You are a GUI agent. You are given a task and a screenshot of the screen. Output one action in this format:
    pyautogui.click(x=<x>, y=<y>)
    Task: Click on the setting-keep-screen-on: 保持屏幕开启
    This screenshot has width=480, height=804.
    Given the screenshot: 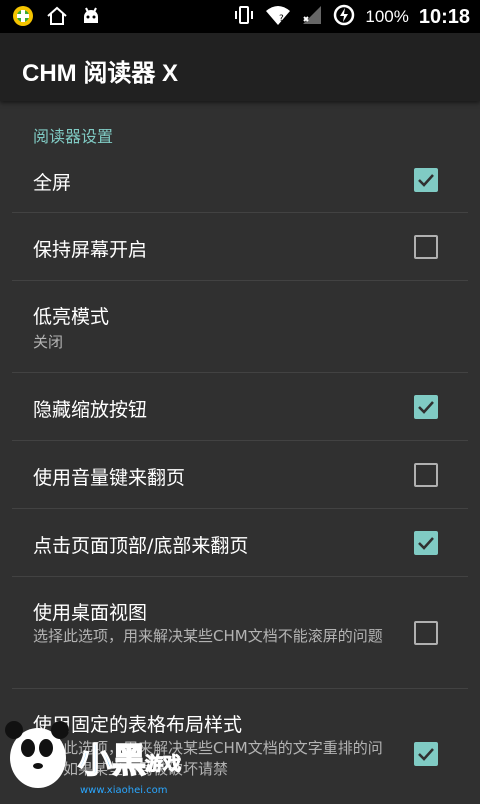 What is the action you would take?
    pyautogui.click(x=240, y=247)
    